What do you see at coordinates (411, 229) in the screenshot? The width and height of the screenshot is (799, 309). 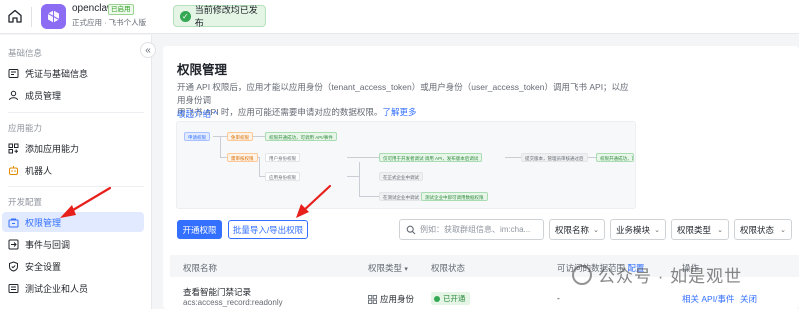 I see `search-icon` at bounding box center [411, 229].